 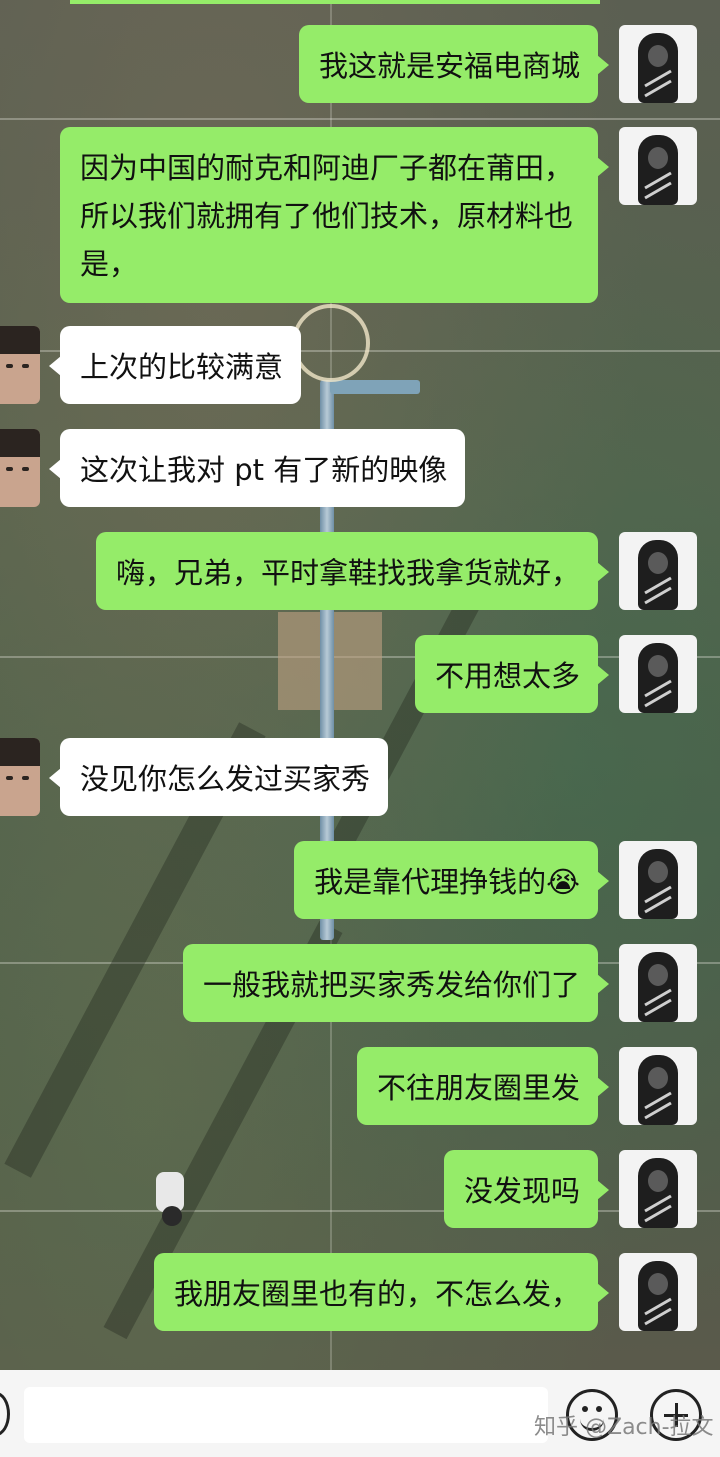 What do you see at coordinates (218, 777) in the screenshot?
I see `message-bubble-incoming: 没见你怎么发过买家秀` at bounding box center [218, 777].